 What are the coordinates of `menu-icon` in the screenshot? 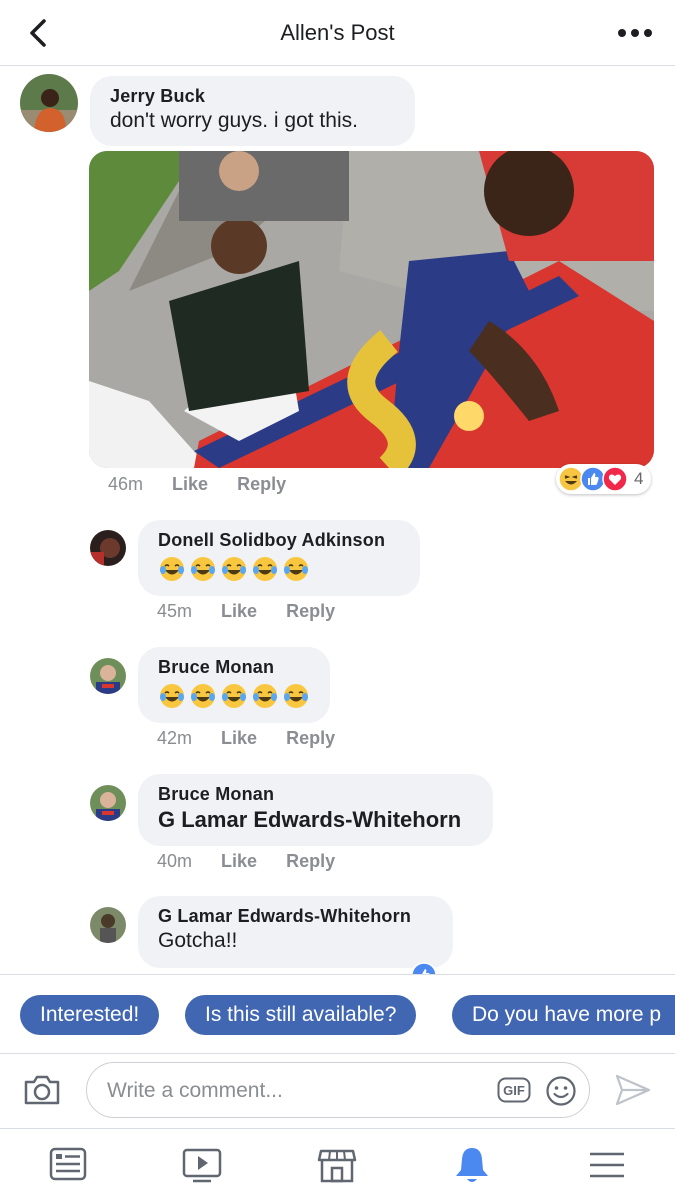 It's located at (607, 1165).